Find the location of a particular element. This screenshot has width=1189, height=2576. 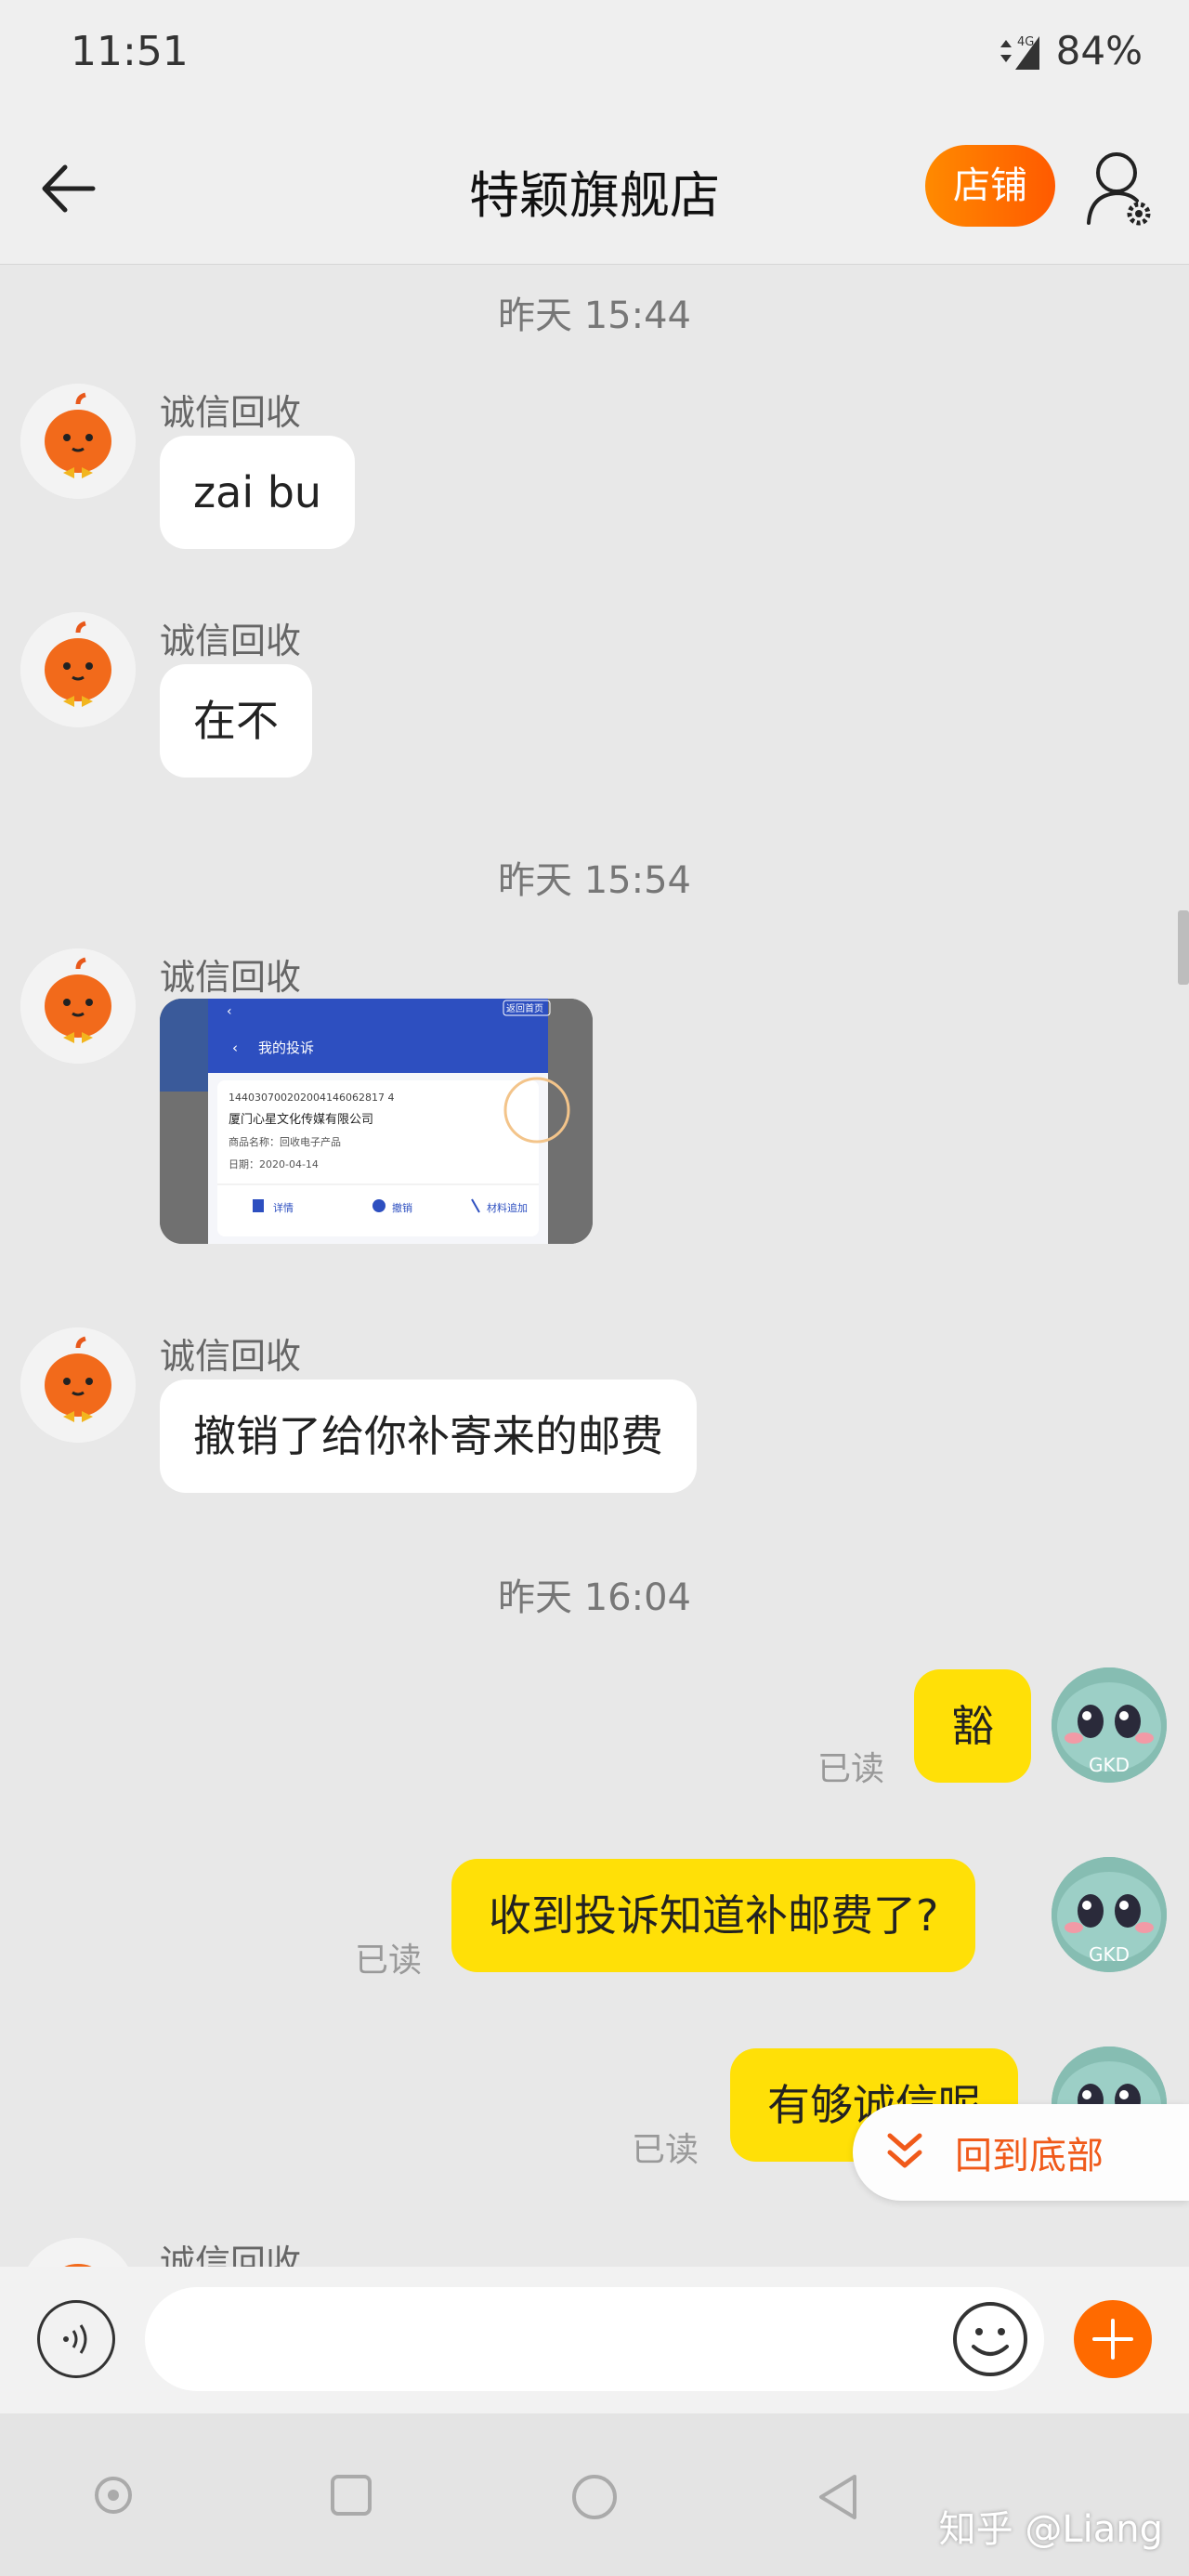

action-add-material: 材料追加 is located at coordinates (508, 1207).